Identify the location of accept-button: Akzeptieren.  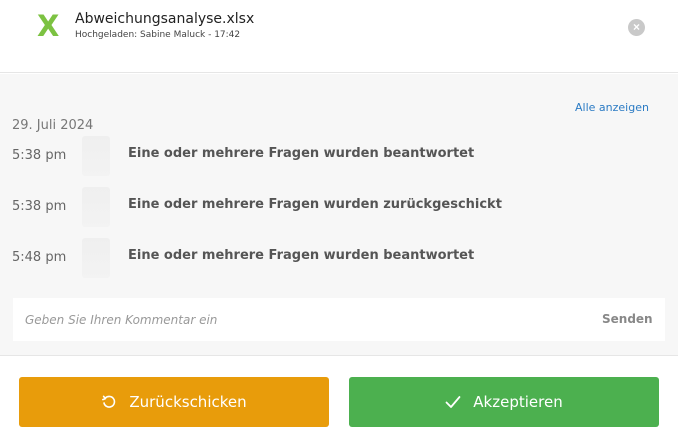
(504, 402).